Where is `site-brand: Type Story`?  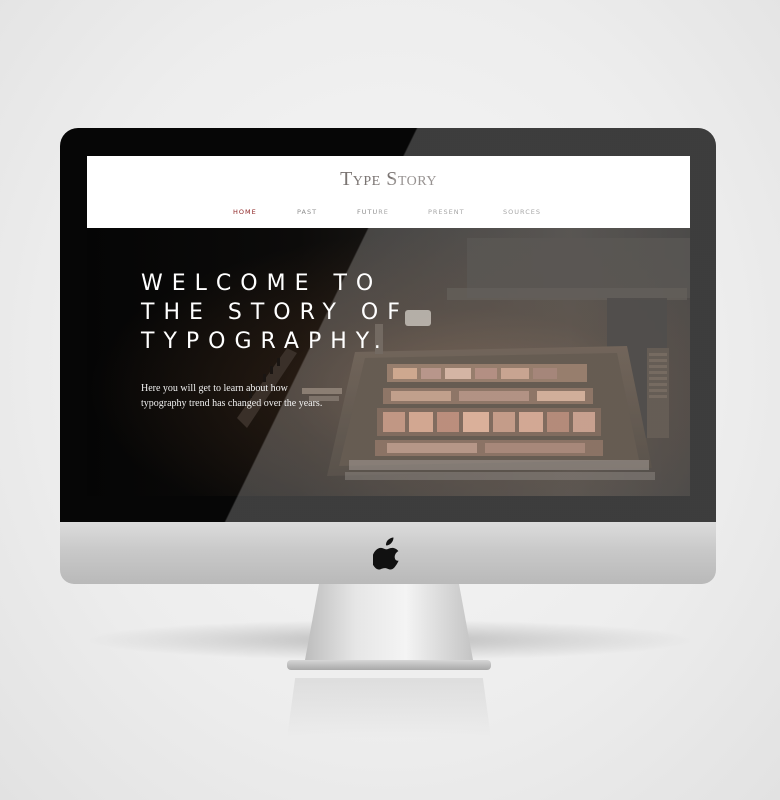 site-brand: Type Story is located at coordinates (388, 179).